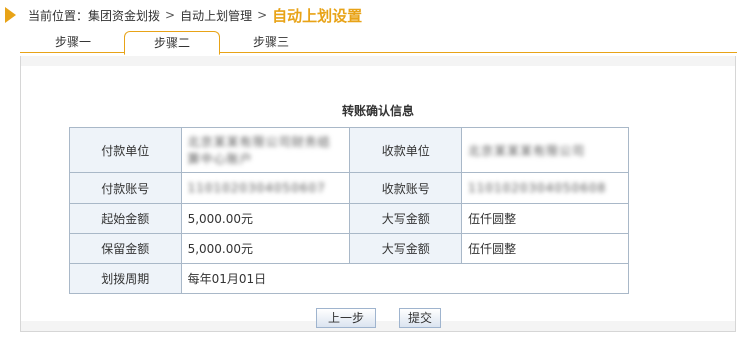  What do you see at coordinates (58, 15) in the screenshot?
I see `breadcrumb-prefix: 当前位置：` at bounding box center [58, 15].